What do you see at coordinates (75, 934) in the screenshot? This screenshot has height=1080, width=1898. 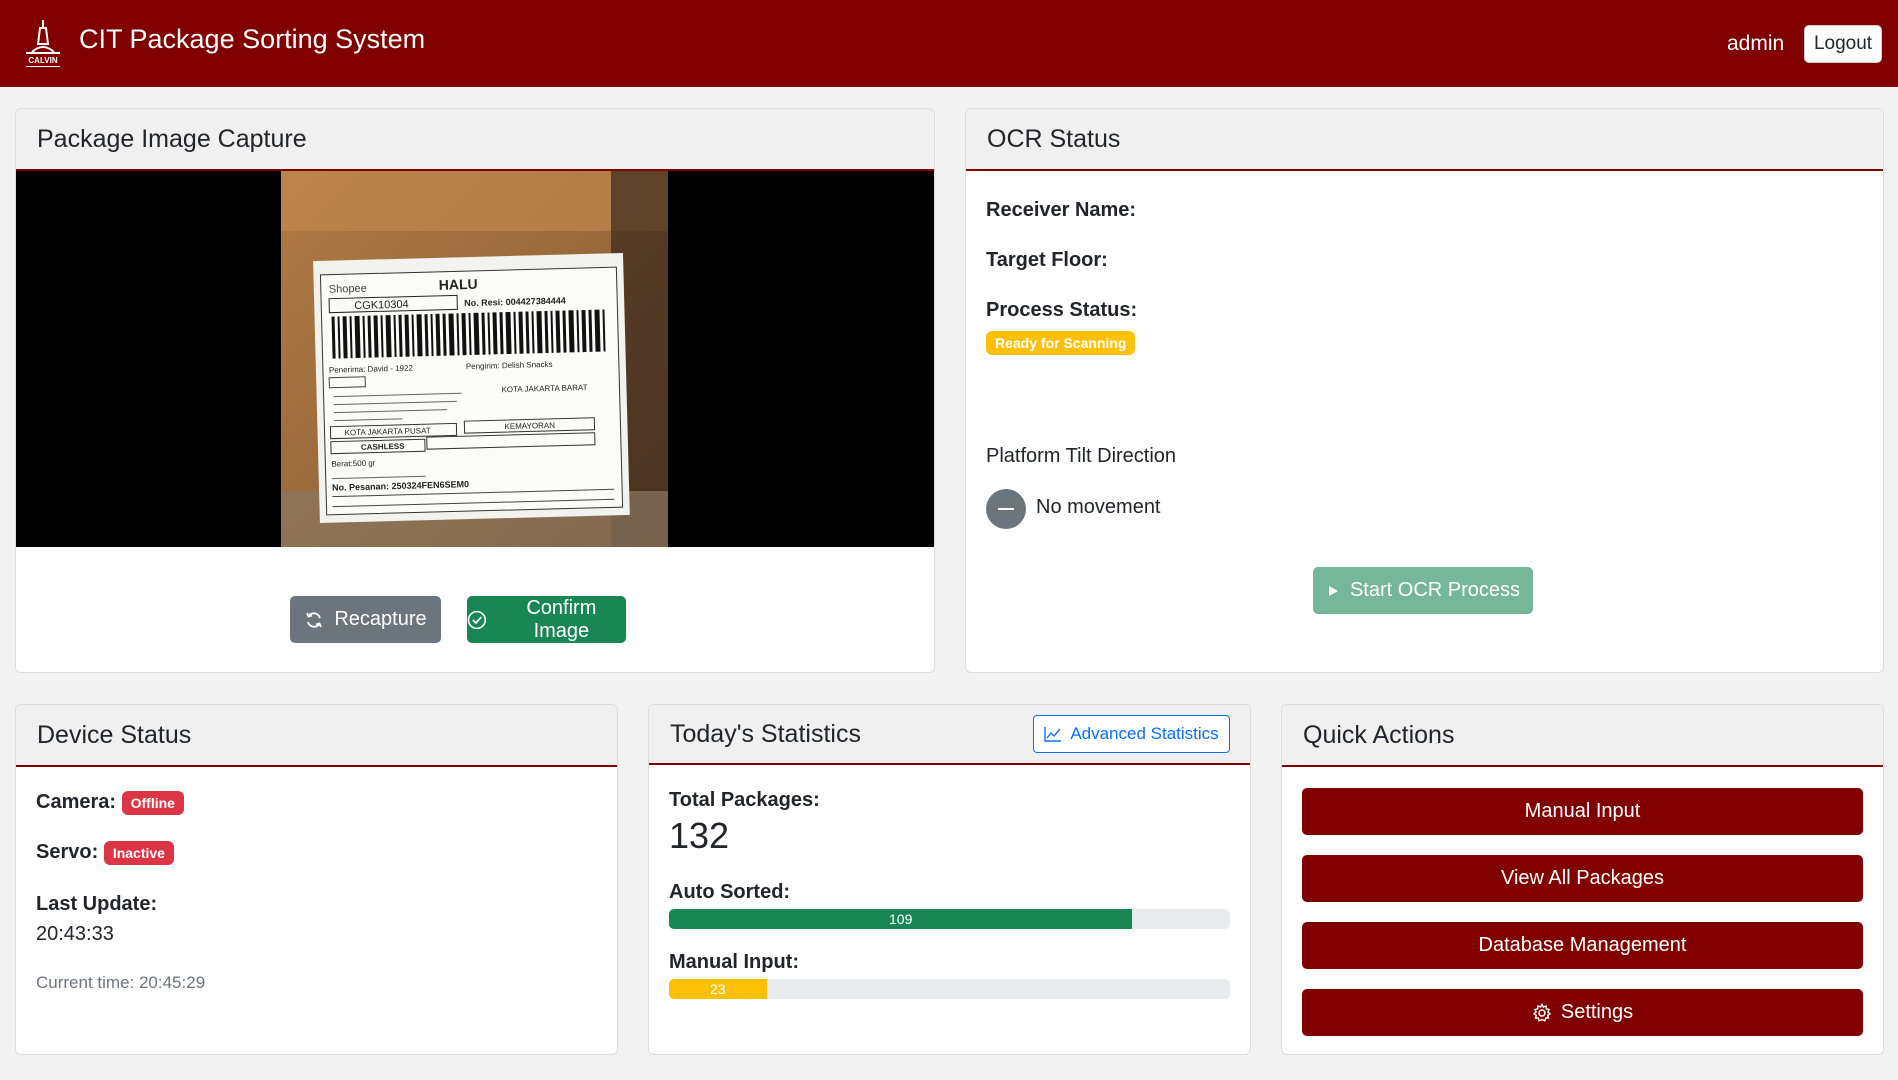 I see `last-update-value: 20:43:33` at bounding box center [75, 934].